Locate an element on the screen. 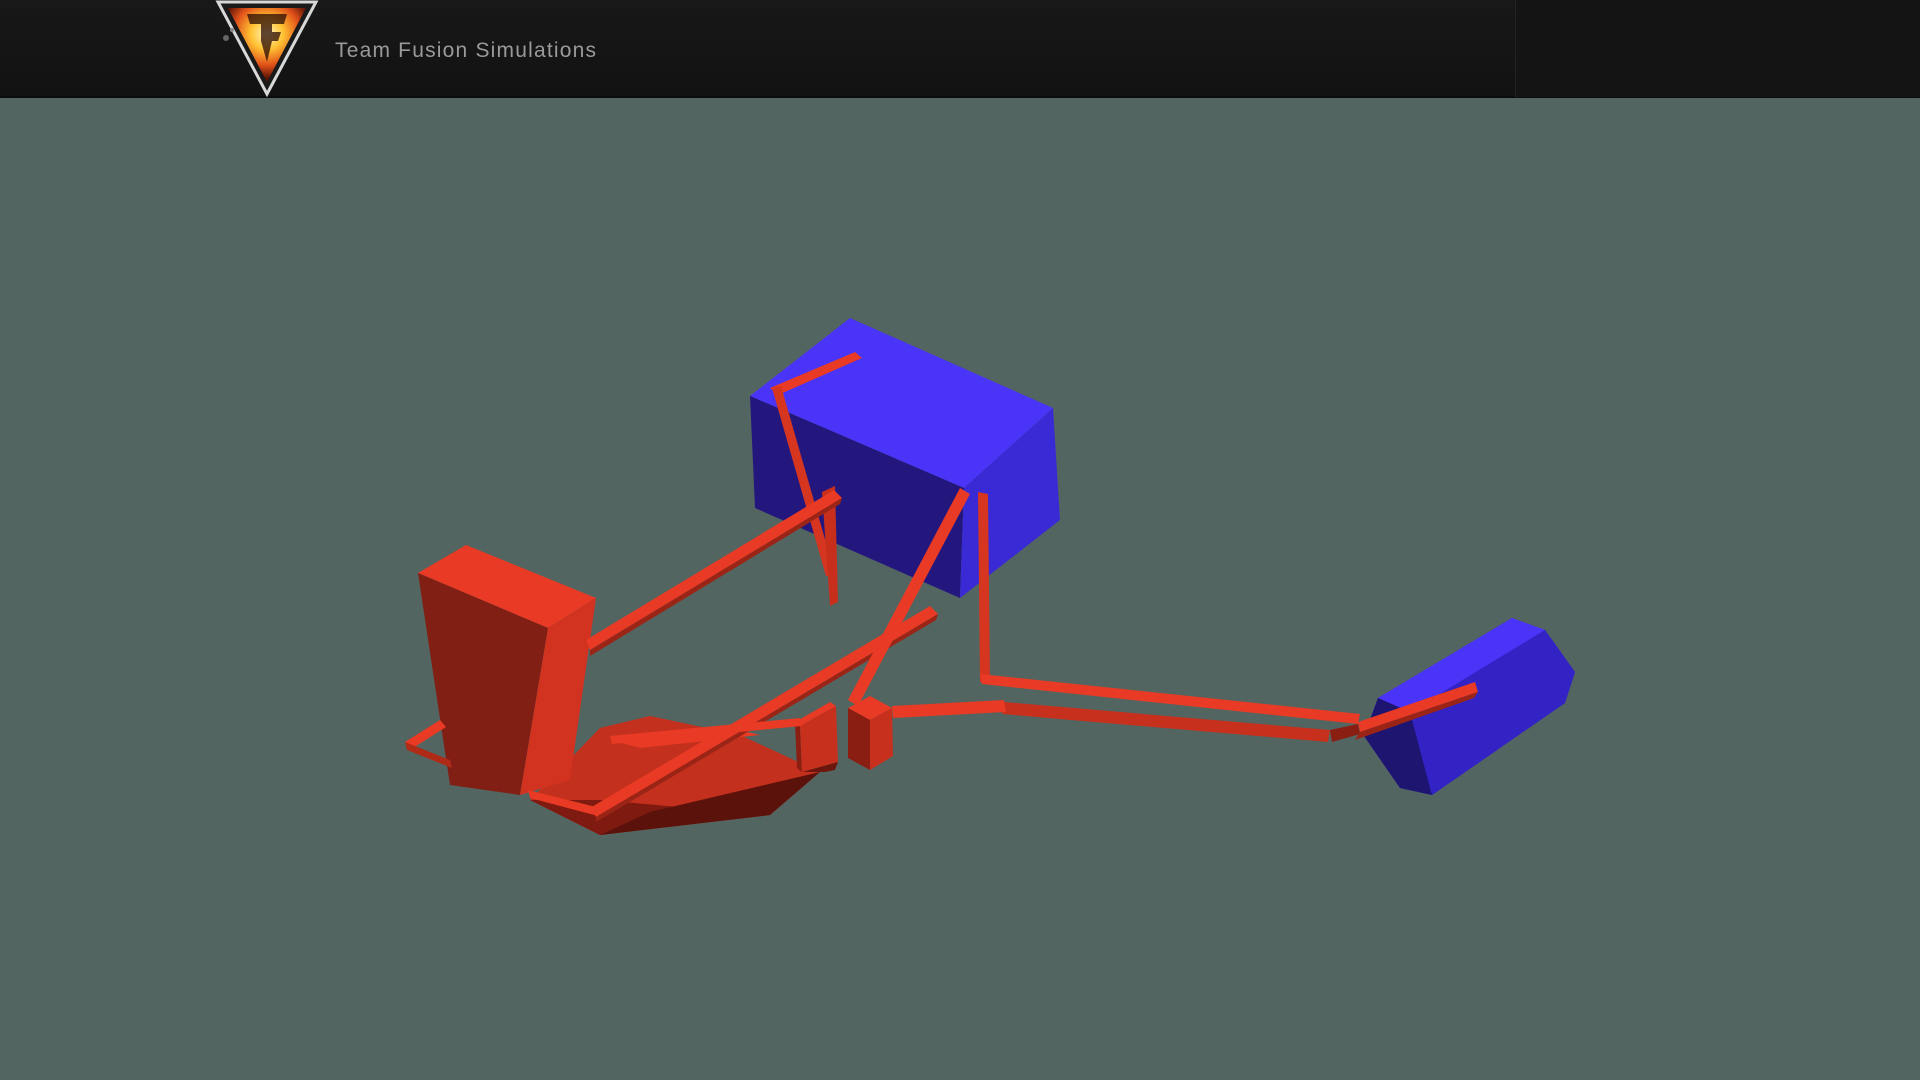 The image size is (1920, 1080). red-seat-part is located at coordinates (507, 670).